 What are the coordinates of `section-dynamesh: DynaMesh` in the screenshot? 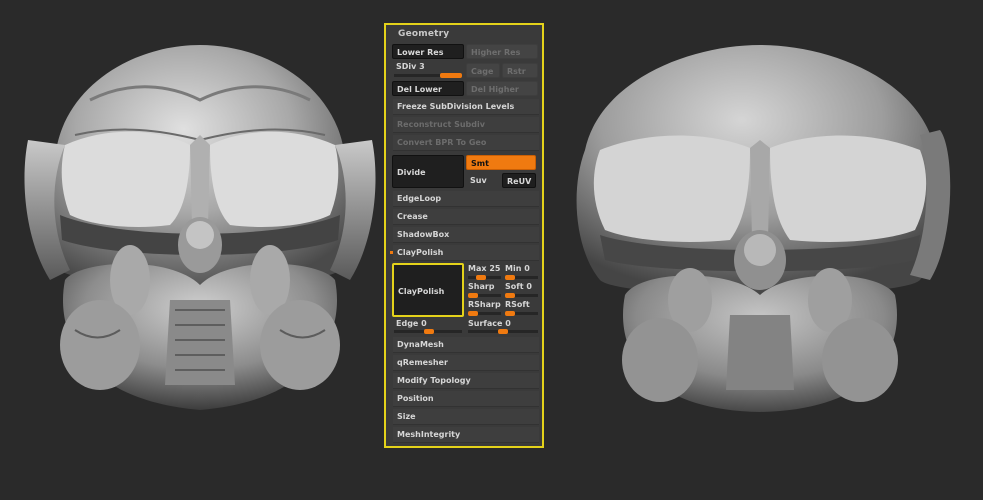 It's located at (466, 345).